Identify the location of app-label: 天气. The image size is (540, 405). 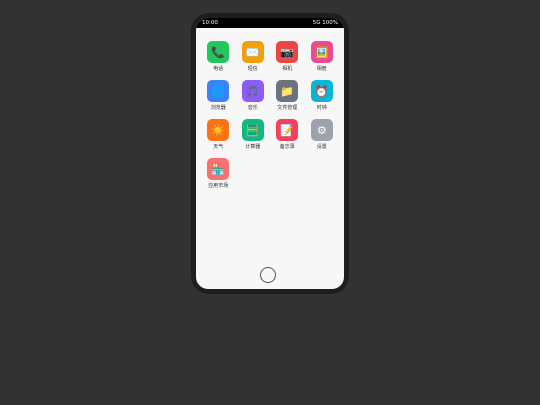
(218, 147).